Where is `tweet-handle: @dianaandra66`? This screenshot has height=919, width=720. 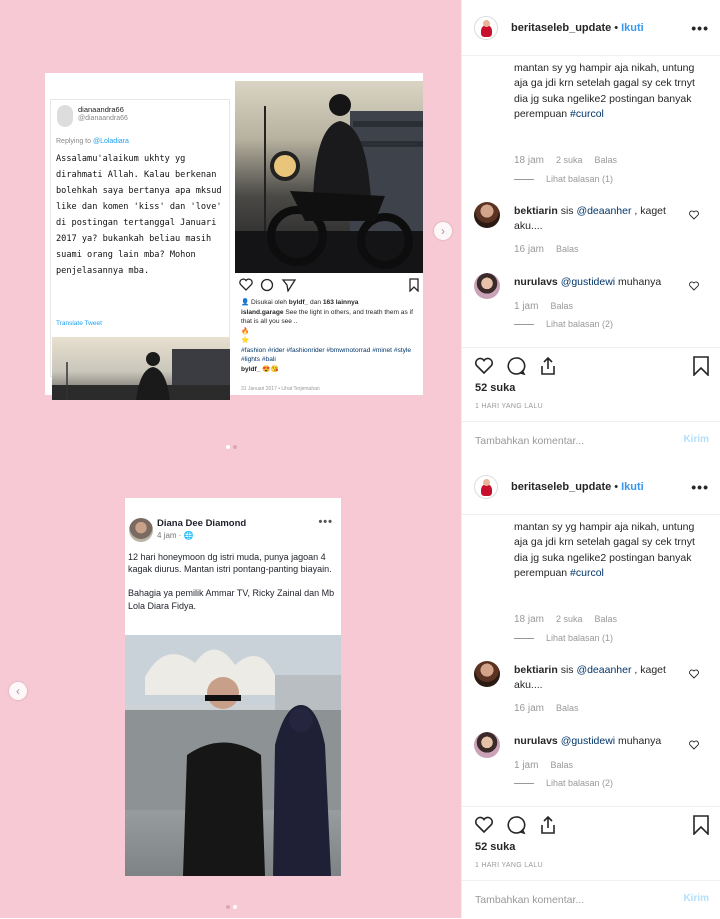
tweet-handle: @dianaandra66 is located at coordinates (103, 118).